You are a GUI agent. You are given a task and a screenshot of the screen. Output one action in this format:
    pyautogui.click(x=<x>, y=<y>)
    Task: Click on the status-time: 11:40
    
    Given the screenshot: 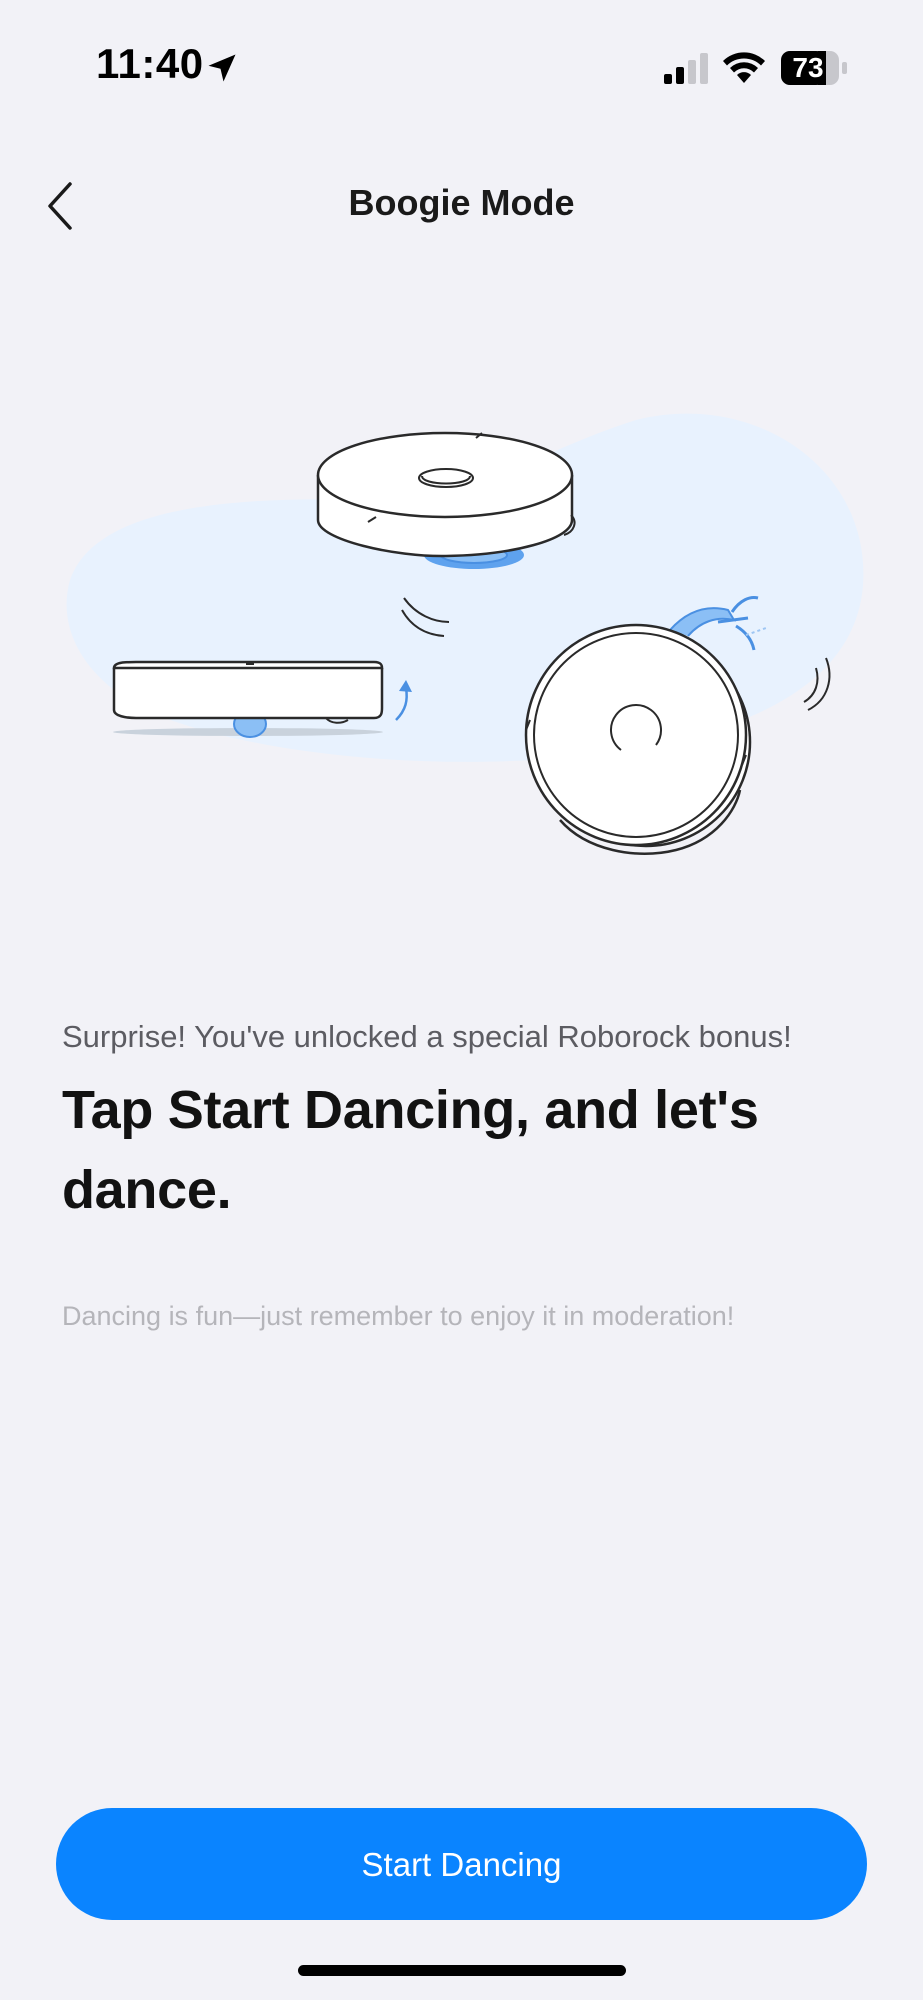 What is the action you would take?
    pyautogui.click(x=150, y=63)
    